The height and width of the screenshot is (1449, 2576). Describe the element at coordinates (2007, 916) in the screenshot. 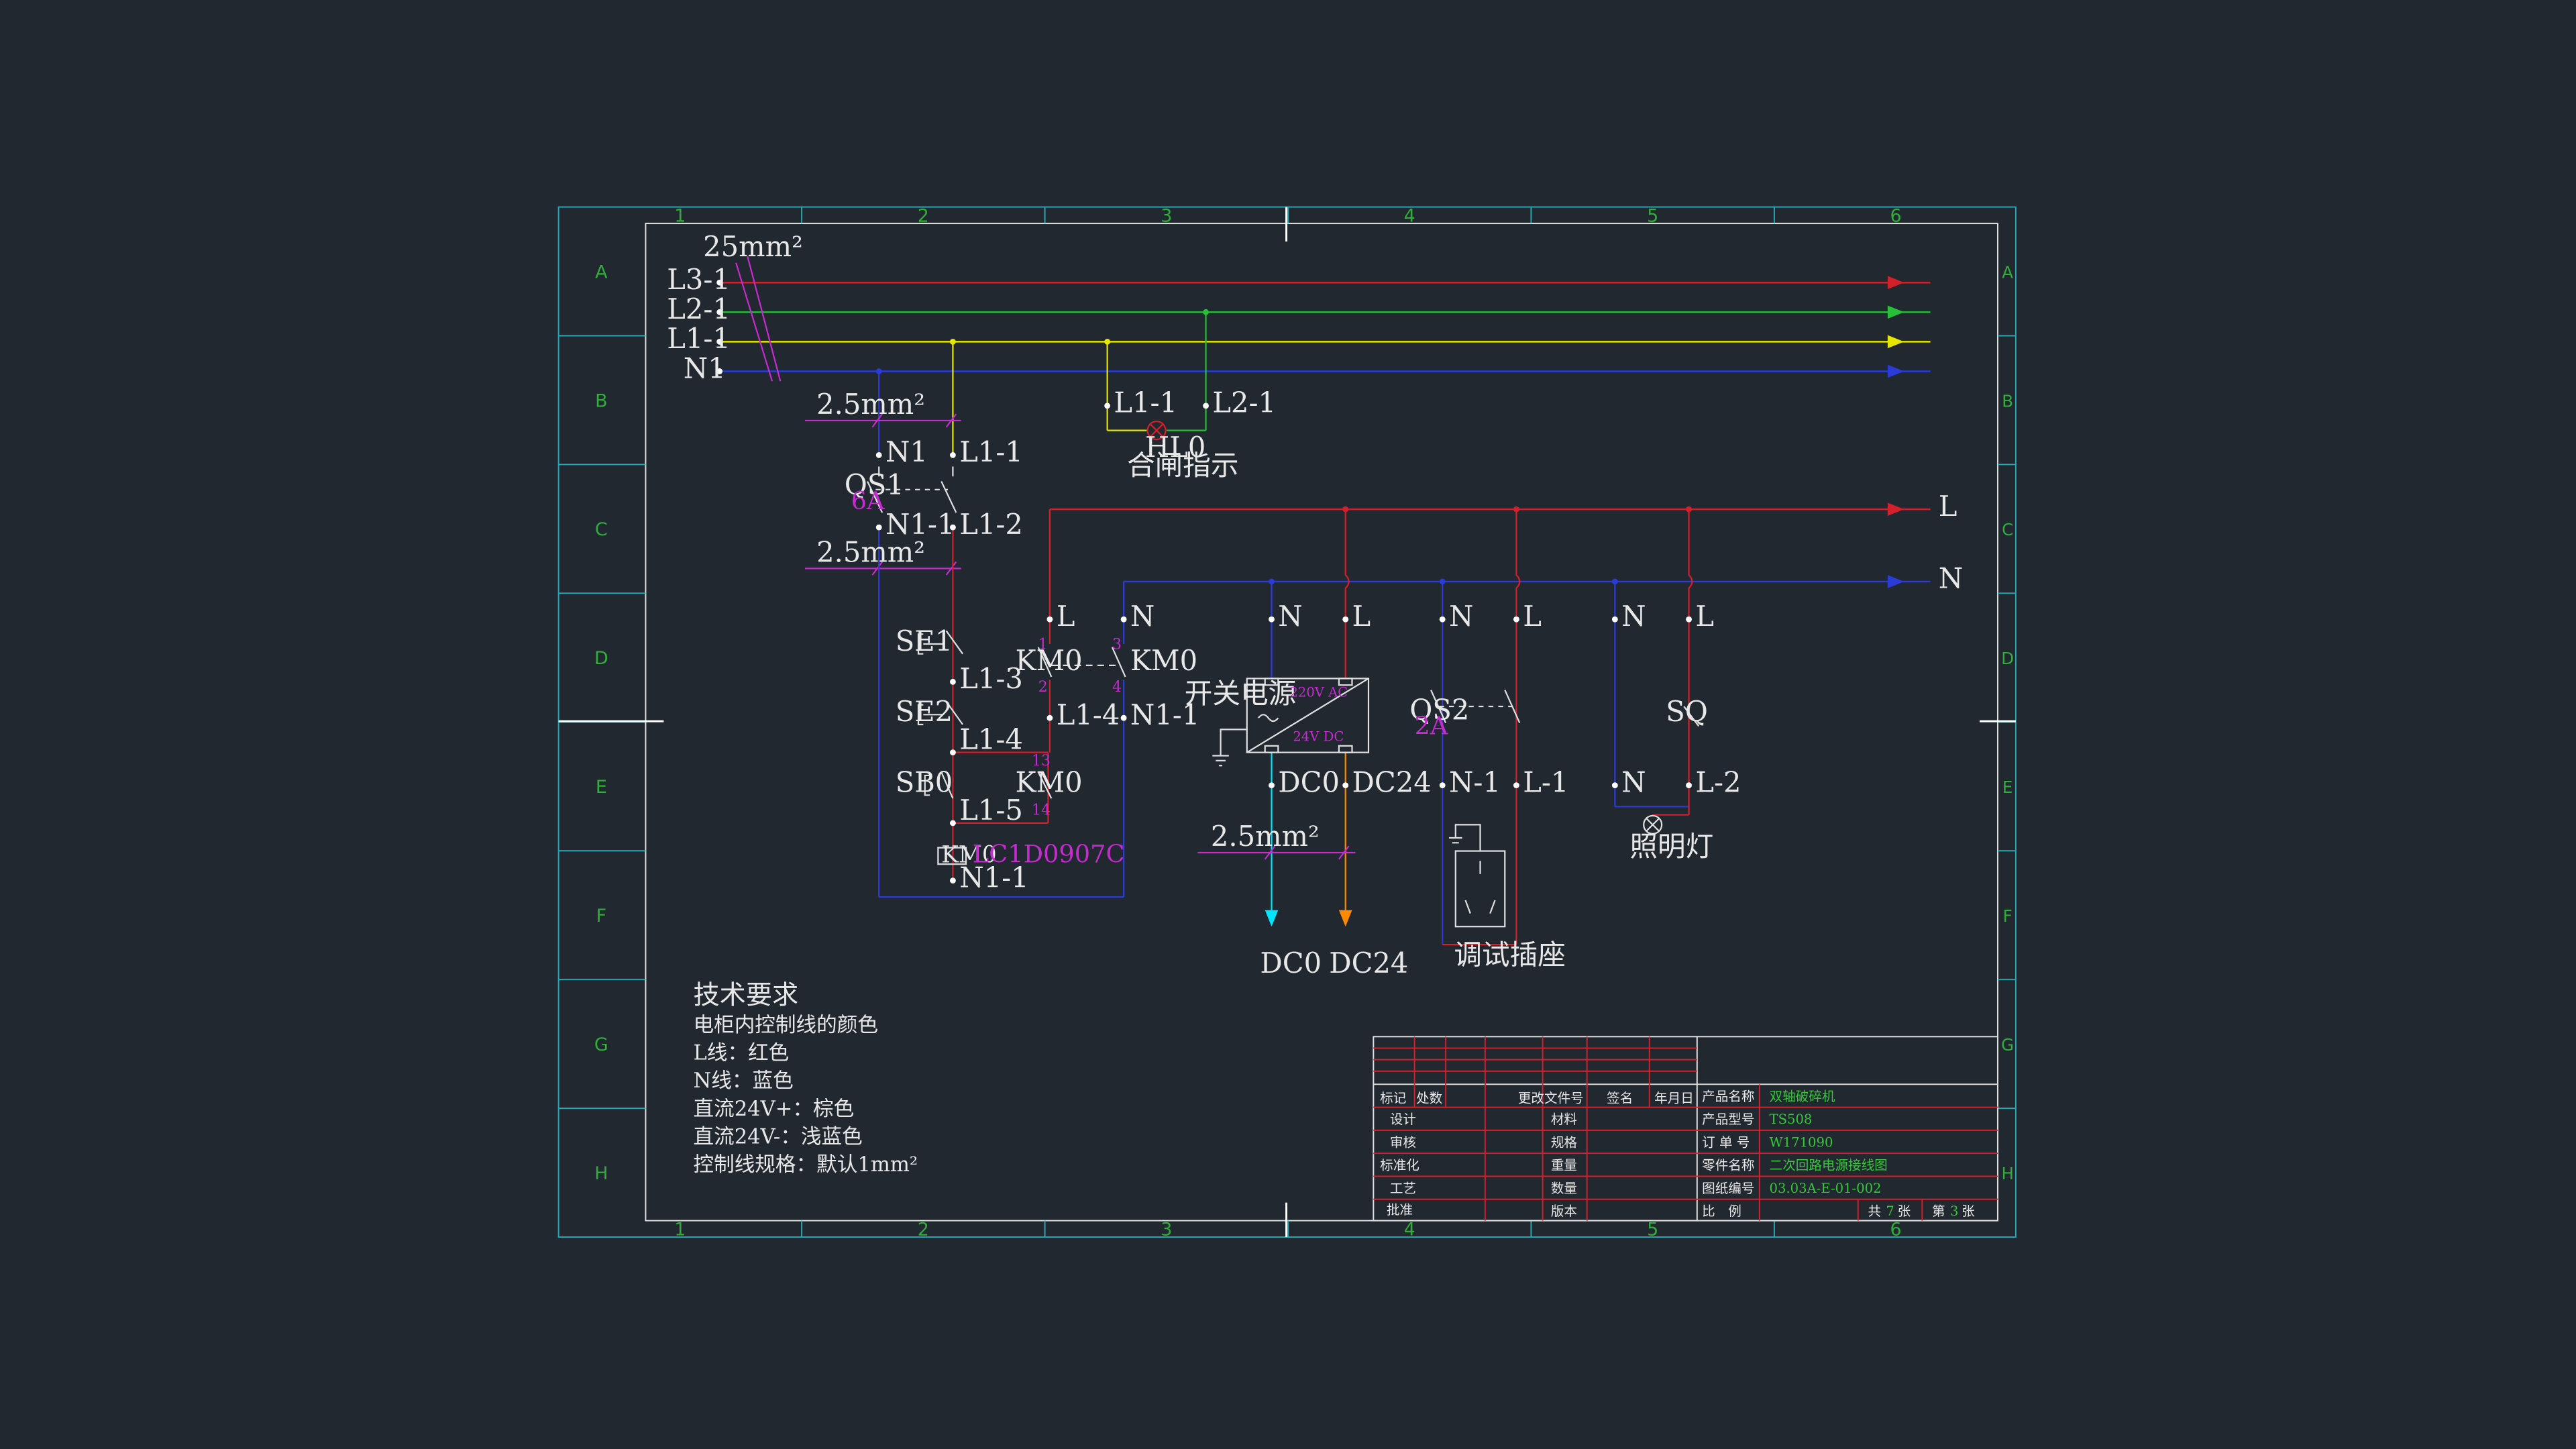

I see `zone-label: F` at that location.